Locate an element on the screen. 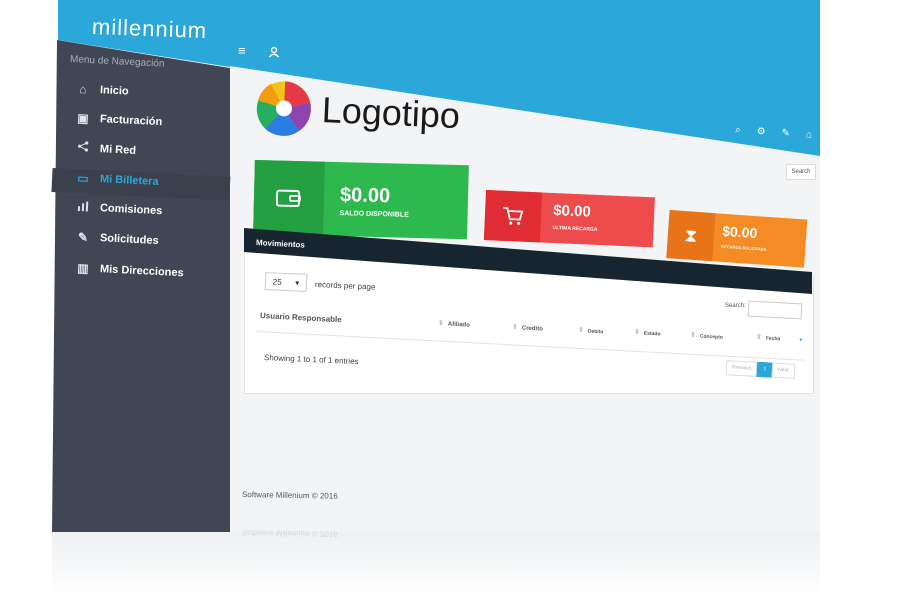 The width and height of the screenshot is (900, 600). box-icon: ▣ is located at coordinates (82, 118).